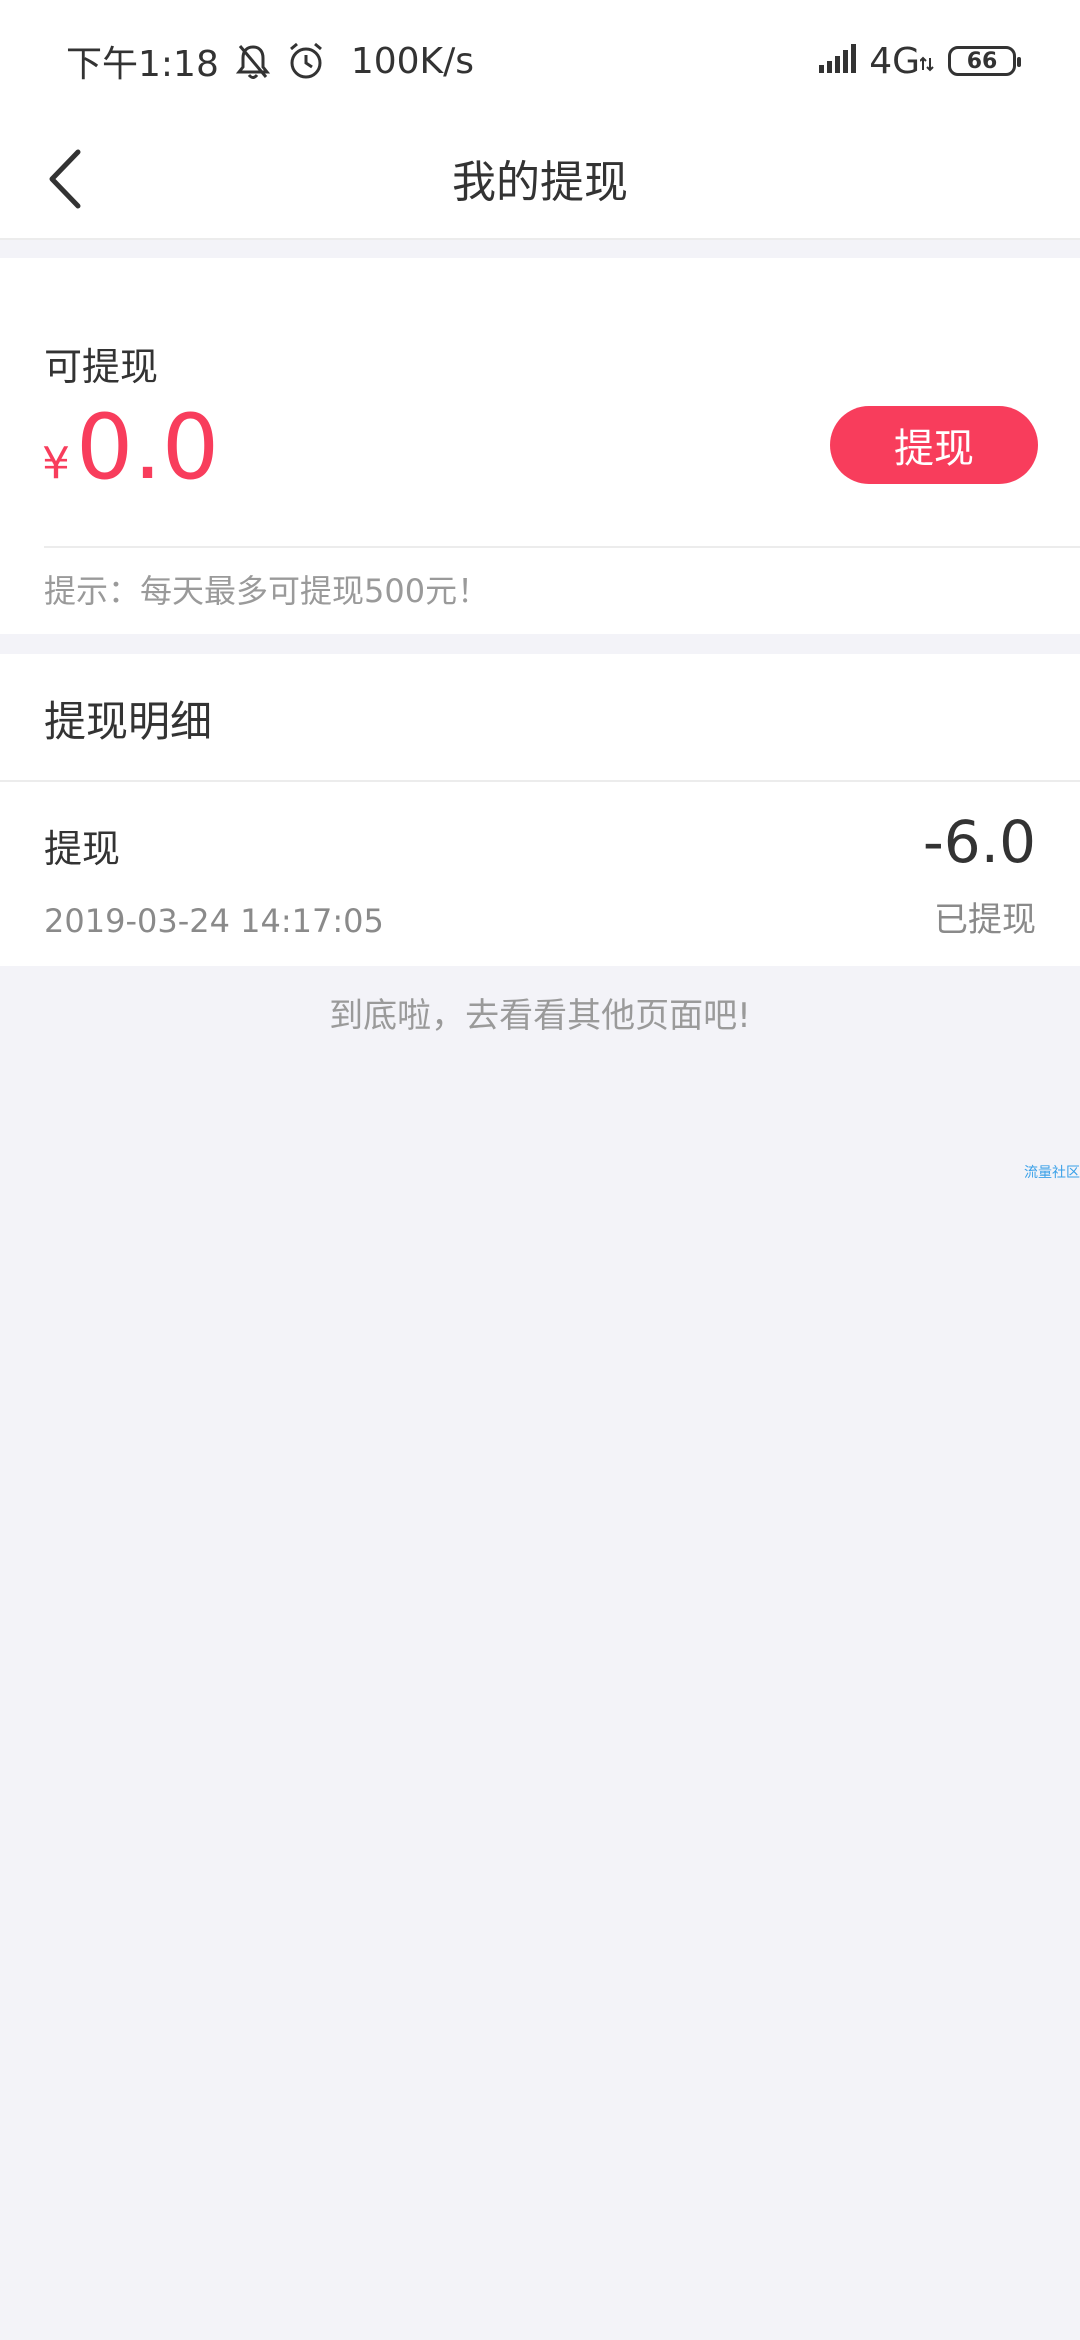 This screenshot has width=1080, height=2340. Describe the element at coordinates (985, 920) in the screenshot. I see `record-status: 已提现` at that location.